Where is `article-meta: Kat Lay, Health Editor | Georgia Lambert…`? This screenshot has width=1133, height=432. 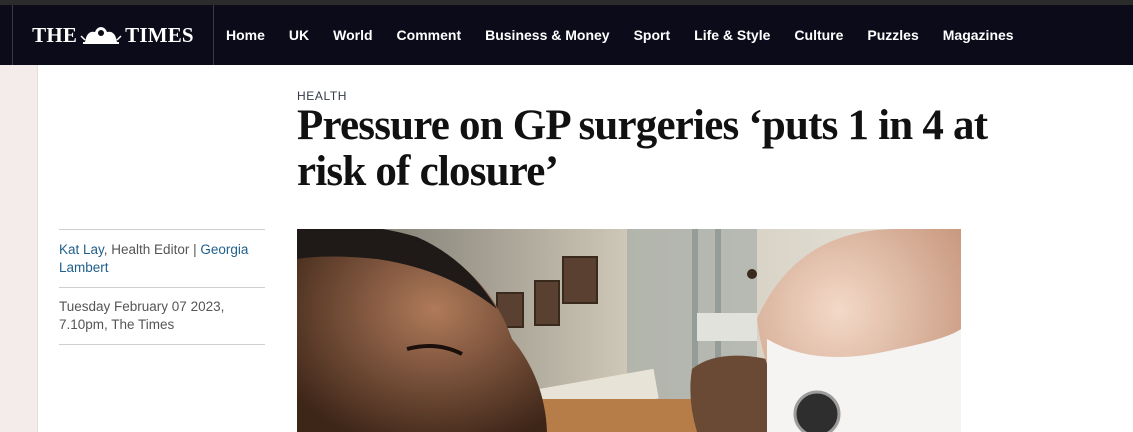
article-meta: Kat Lay, Health Editor | Georgia Lambert… is located at coordinates (162, 287).